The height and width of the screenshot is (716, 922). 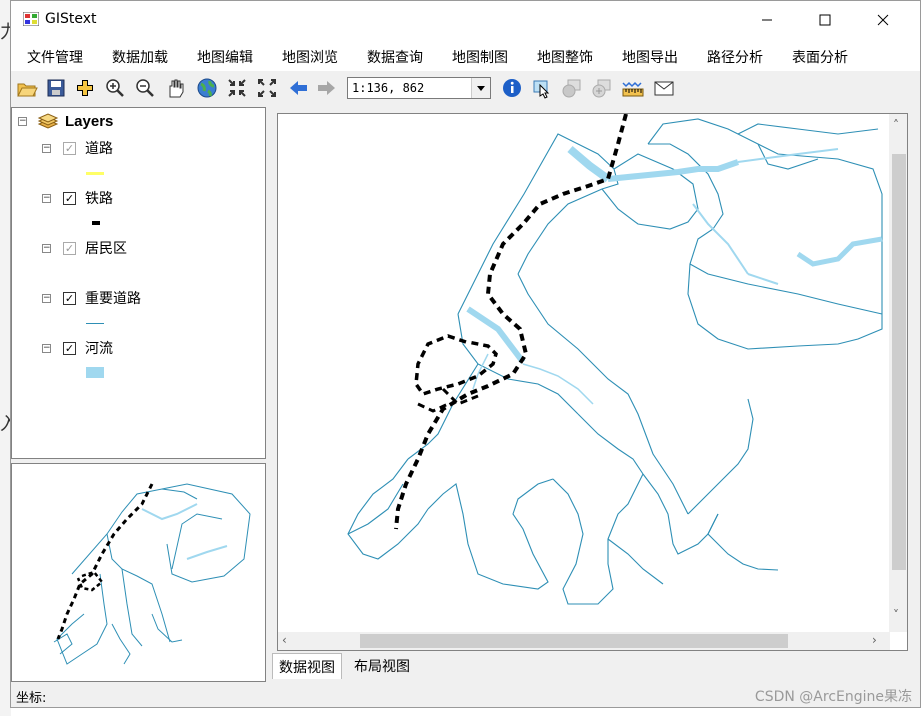 What do you see at coordinates (77, 348) in the screenshot?
I see `layer-row-river: − ✓ 河流` at bounding box center [77, 348].